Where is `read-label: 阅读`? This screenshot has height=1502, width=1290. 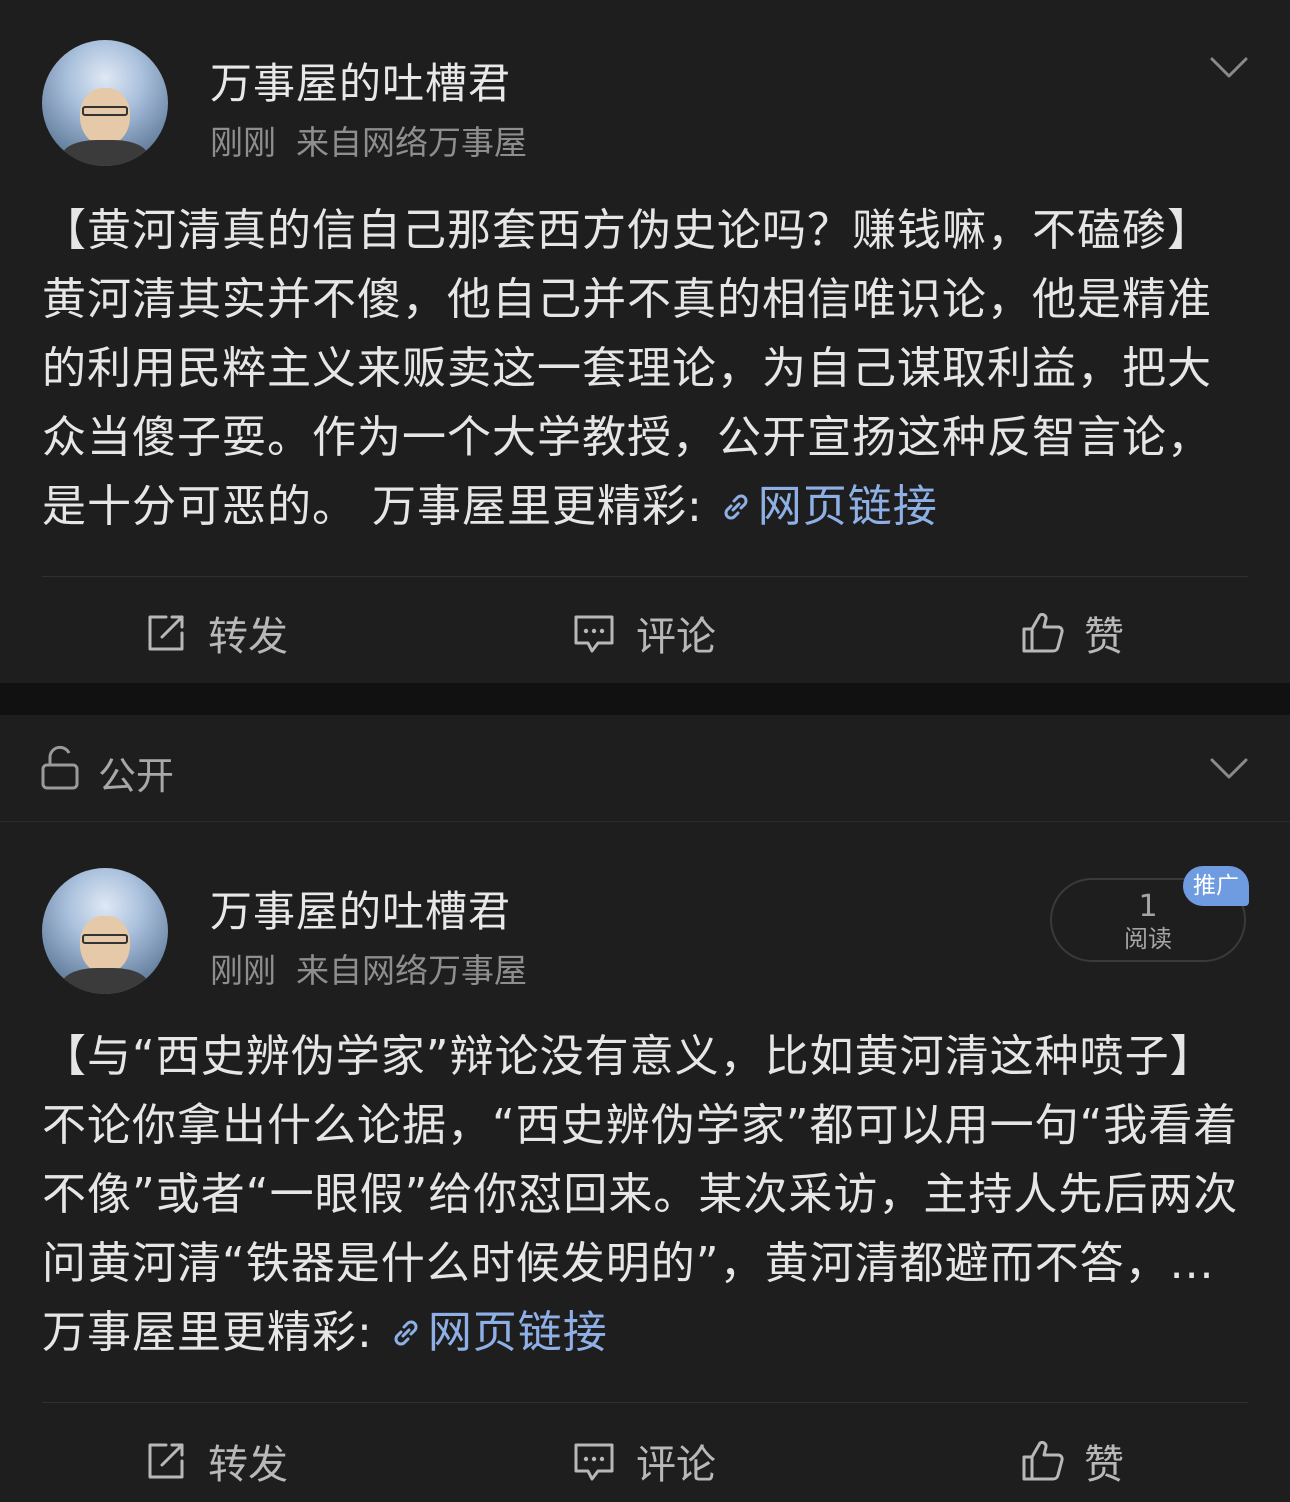
read-label: 阅读 is located at coordinates (1148, 939).